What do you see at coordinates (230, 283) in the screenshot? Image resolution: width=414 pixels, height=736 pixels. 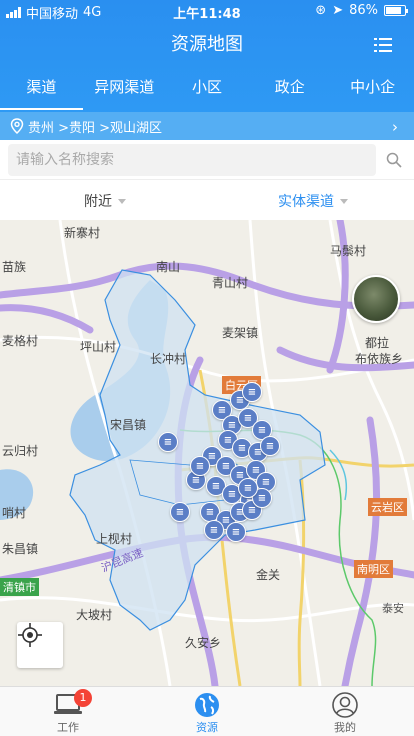 I see `map-label: 青山村` at bounding box center [230, 283].